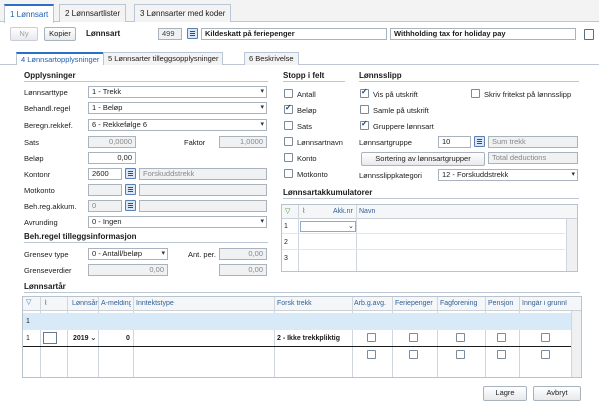  I want to click on stopp-konto-checkbox, so click(288, 157).